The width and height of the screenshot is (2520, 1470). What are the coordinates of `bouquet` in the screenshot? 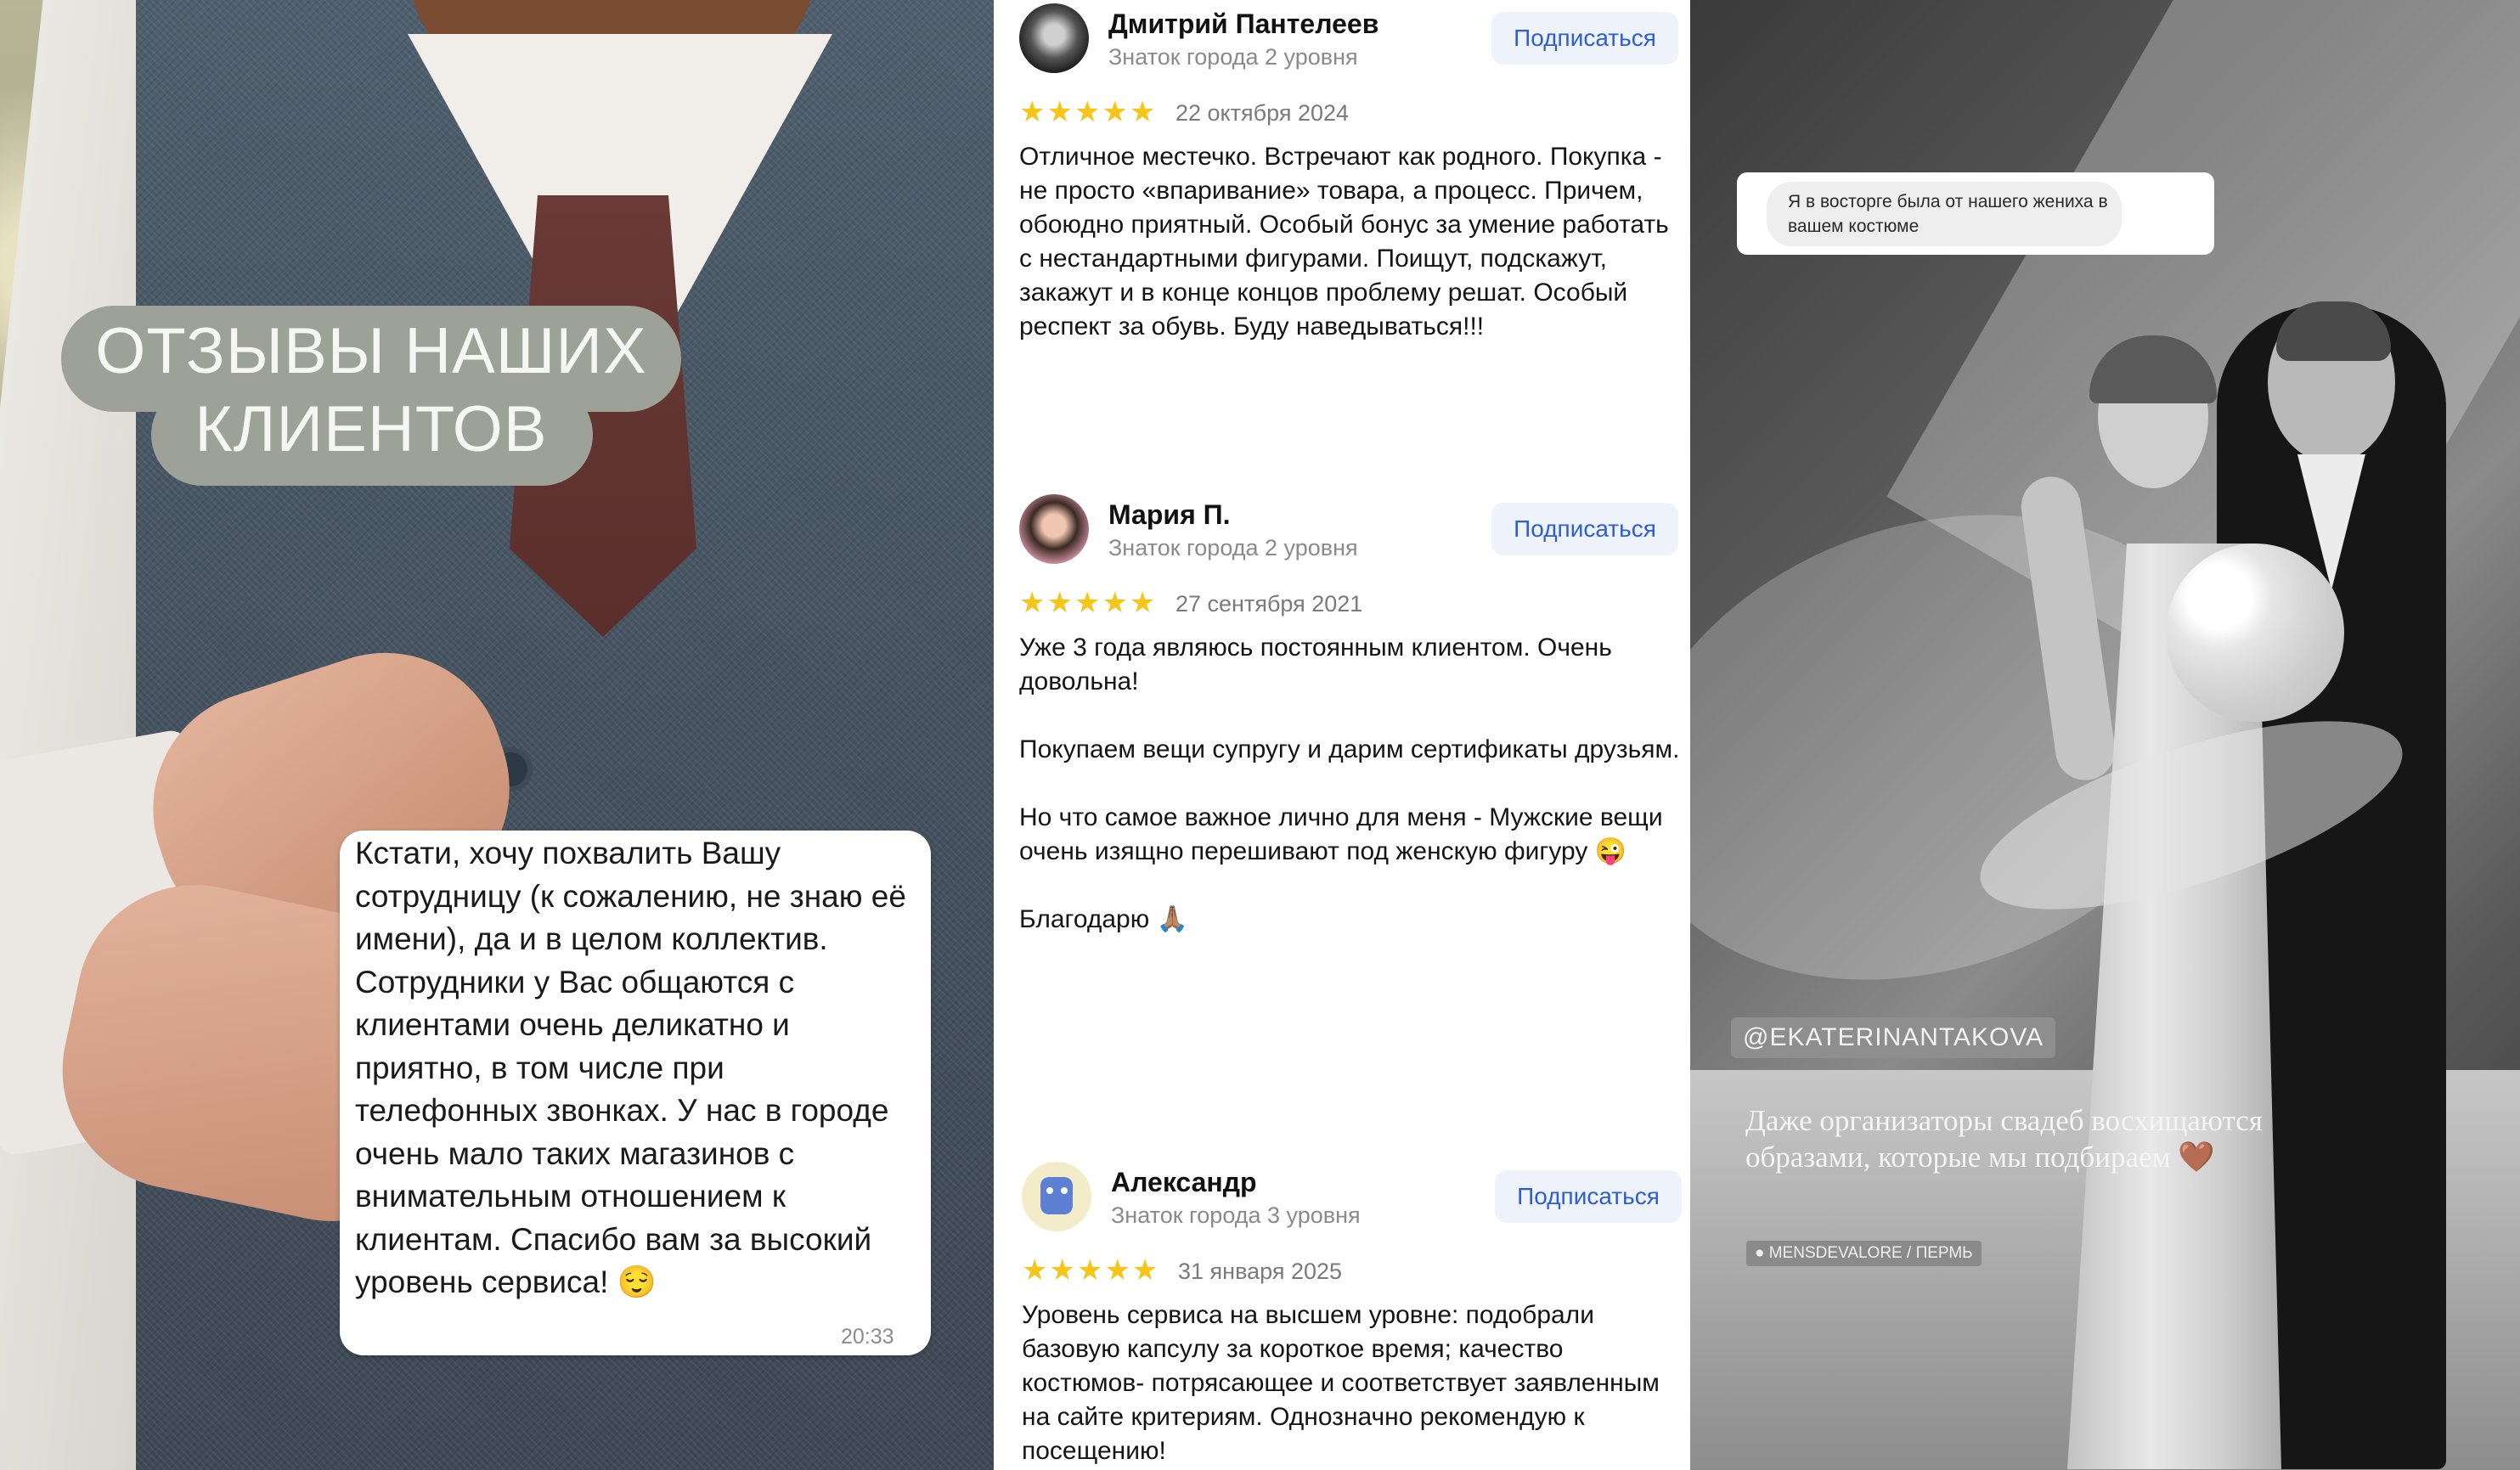 It's located at (2255, 633).